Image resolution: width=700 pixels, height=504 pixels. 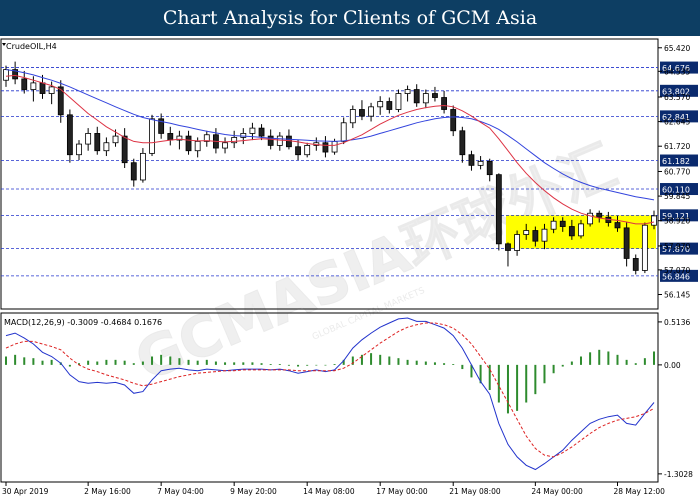 I want to click on x-tick-label: 7 May 04:00, so click(x=180, y=491).